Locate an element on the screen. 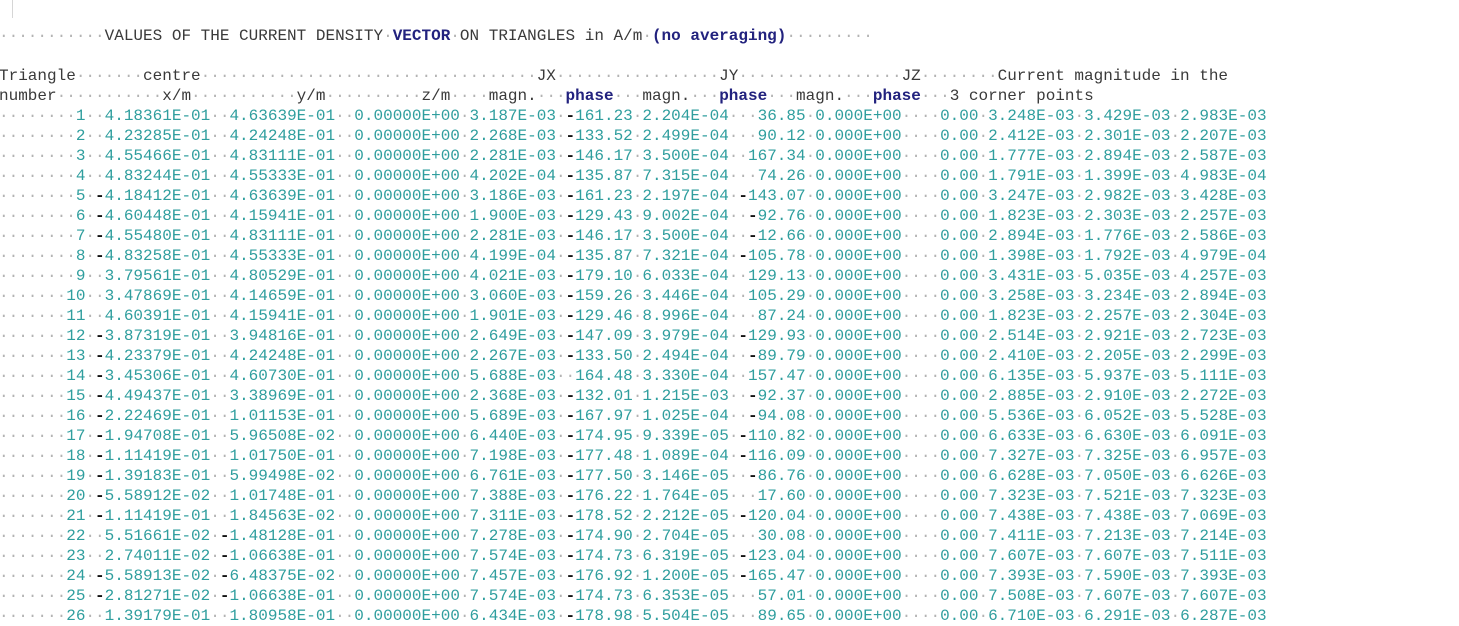  jx-phase: -176.22 is located at coordinates (599, 496).